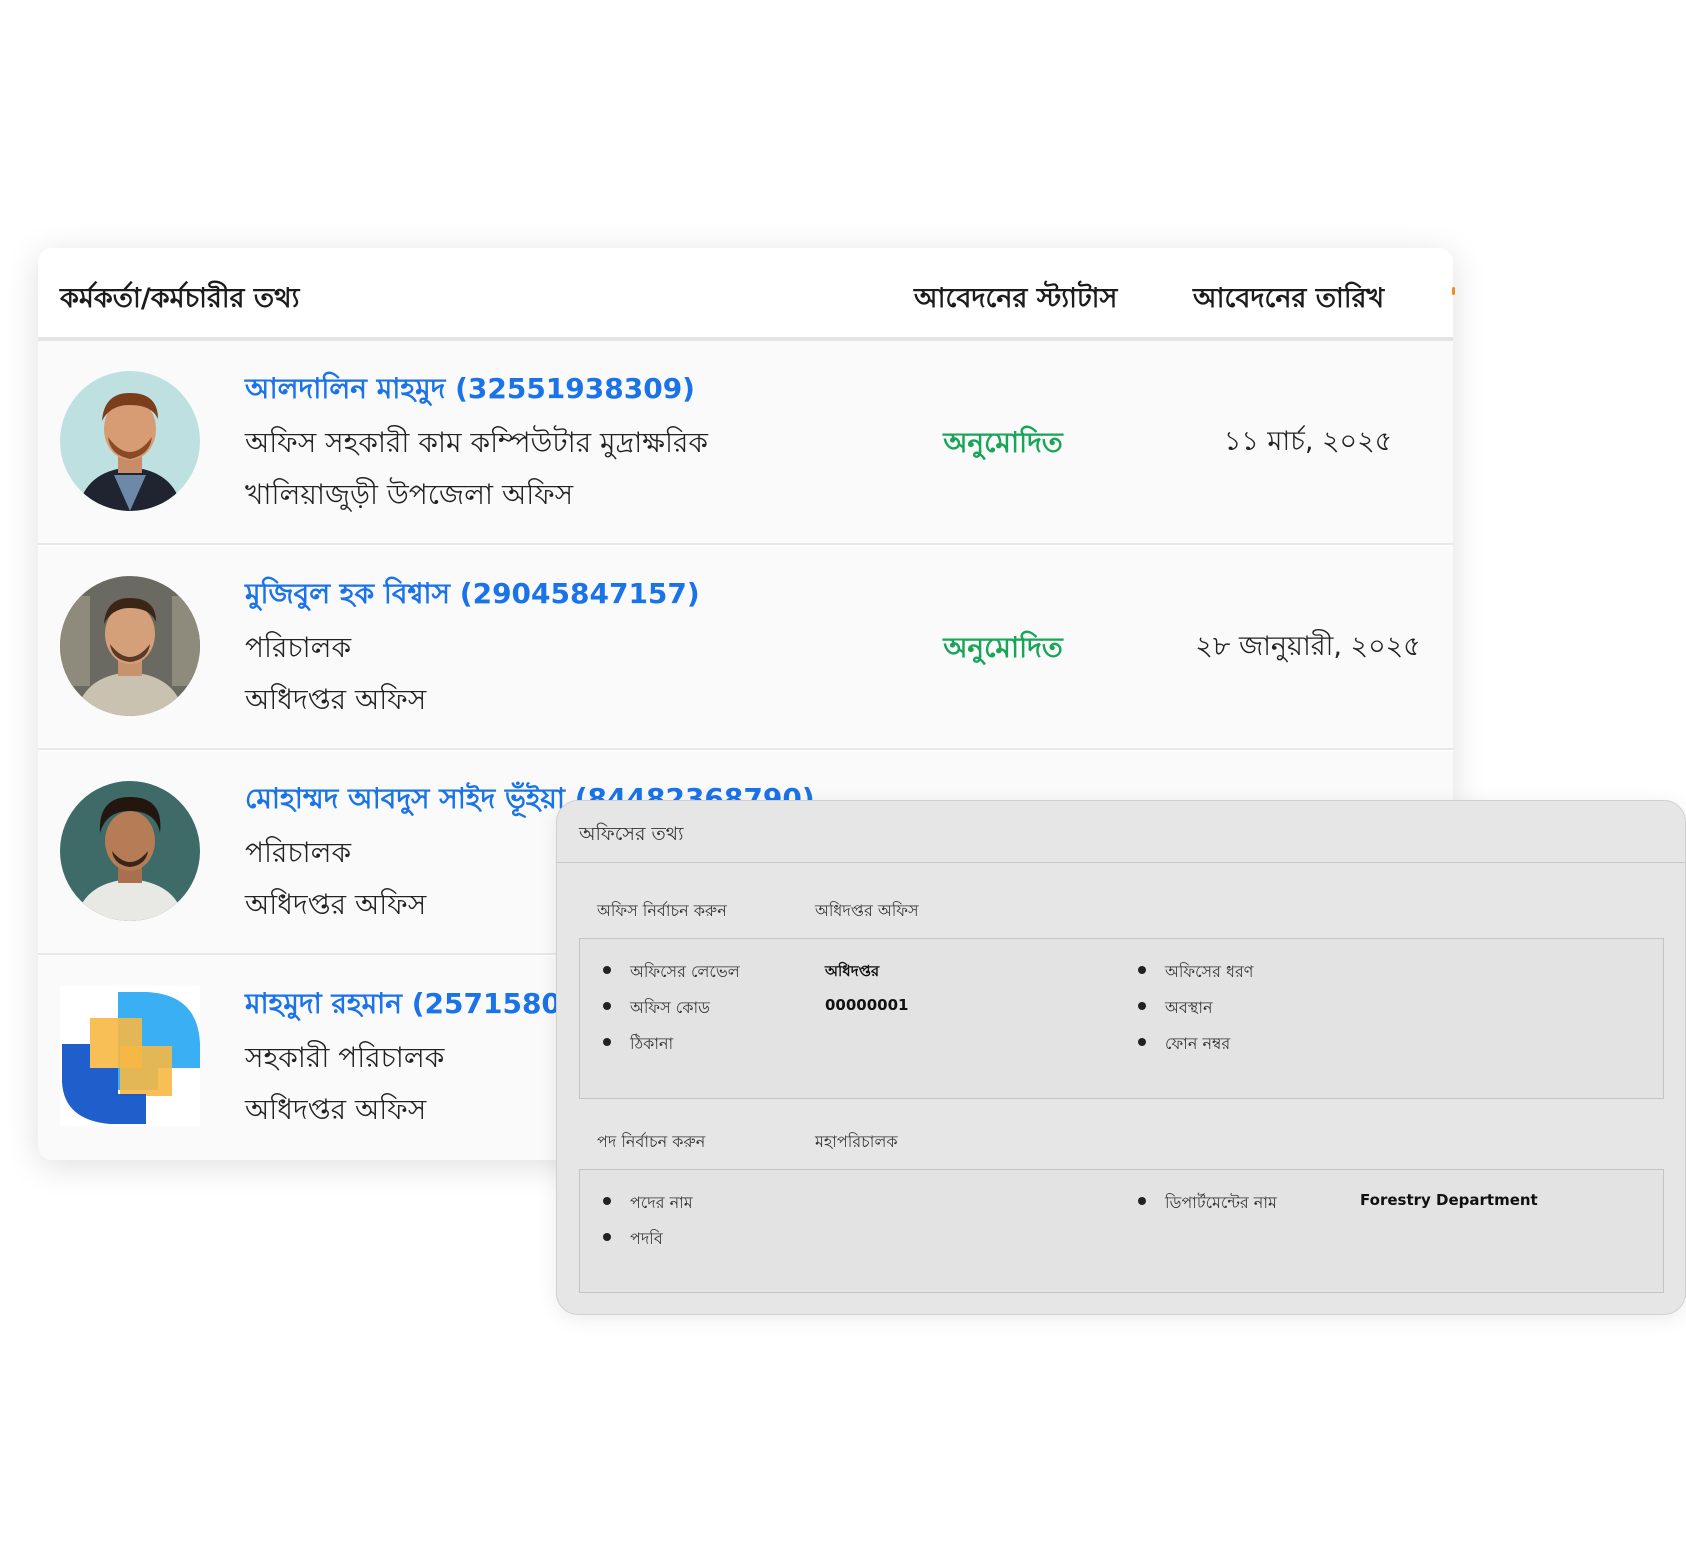 This screenshot has width=1686, height=1561. I want to click on column-header-application-date: আবেদনের তারিখ, so click(1288, 300).